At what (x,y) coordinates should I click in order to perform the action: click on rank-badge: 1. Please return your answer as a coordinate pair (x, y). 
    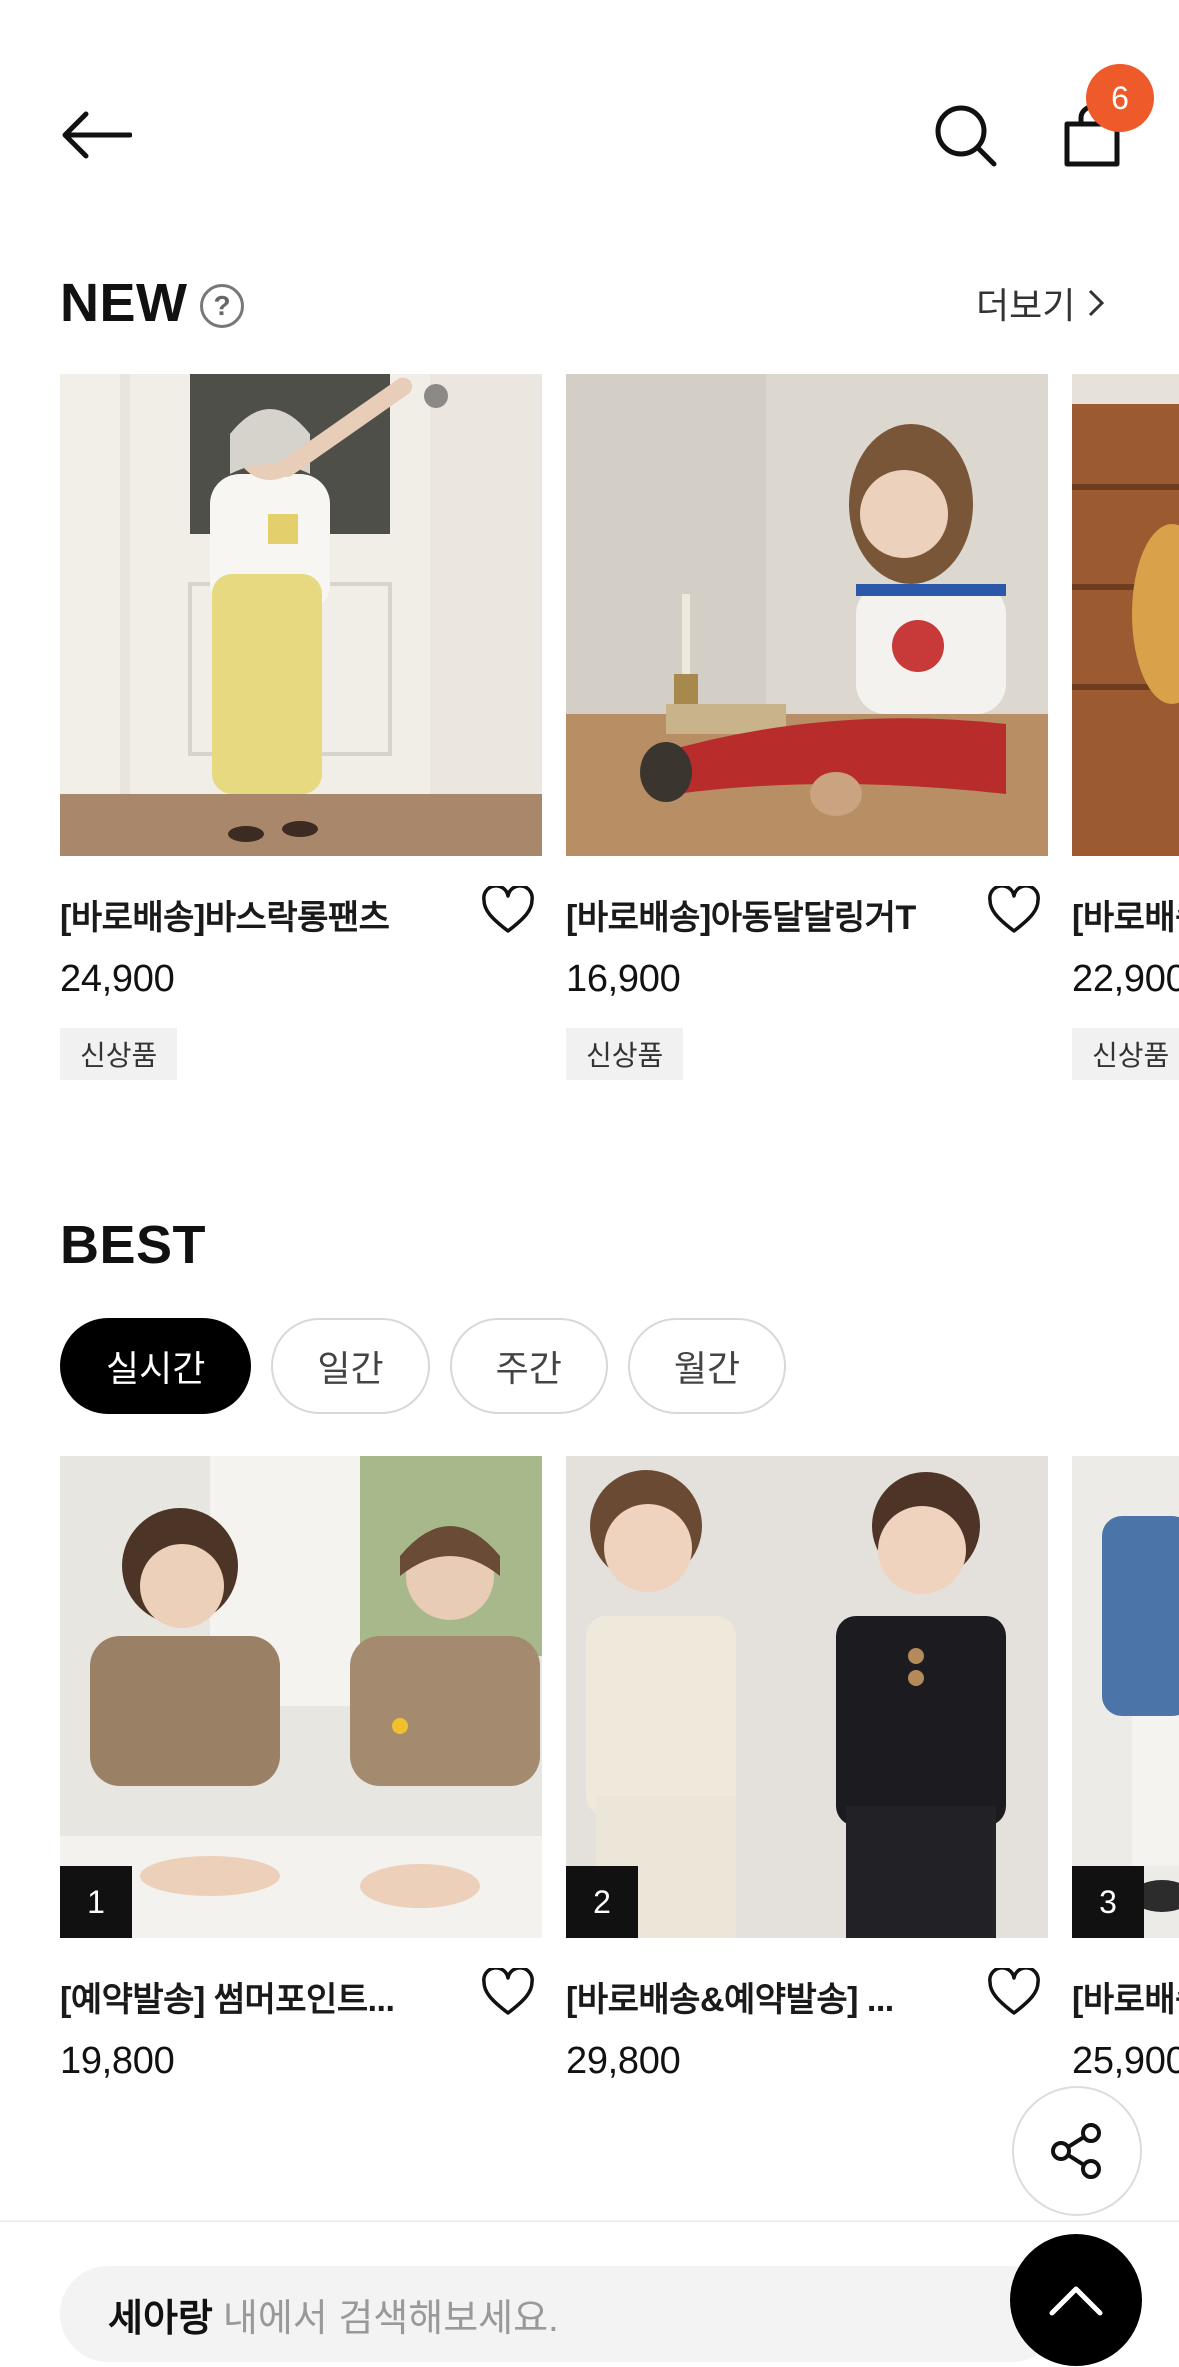
    Looking at the image, I should click on (96, 1902).